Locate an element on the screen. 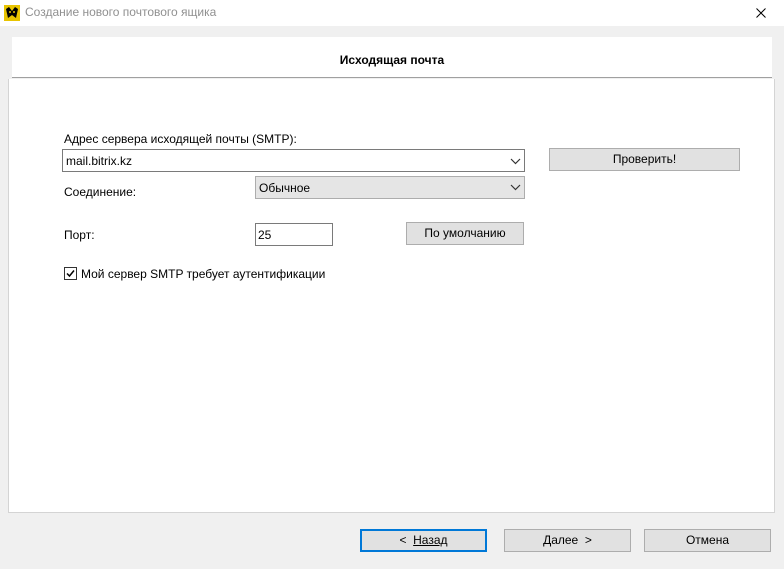 The width and height of the screenshot is (784, 569). next-label: Далее is located at coordinates (561, 540).